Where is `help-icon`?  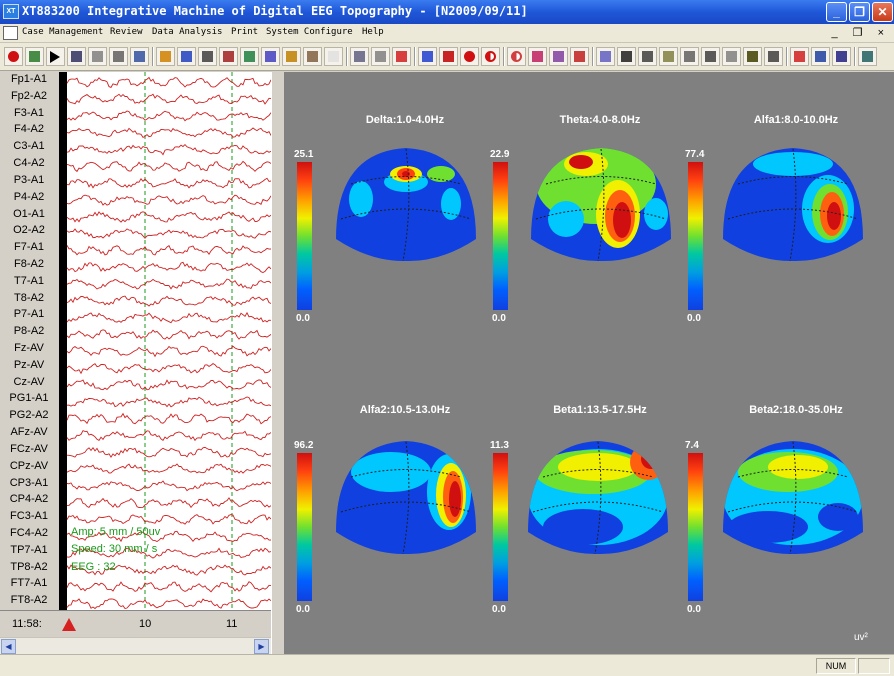
help-icon is located at coordinates (752, 56).